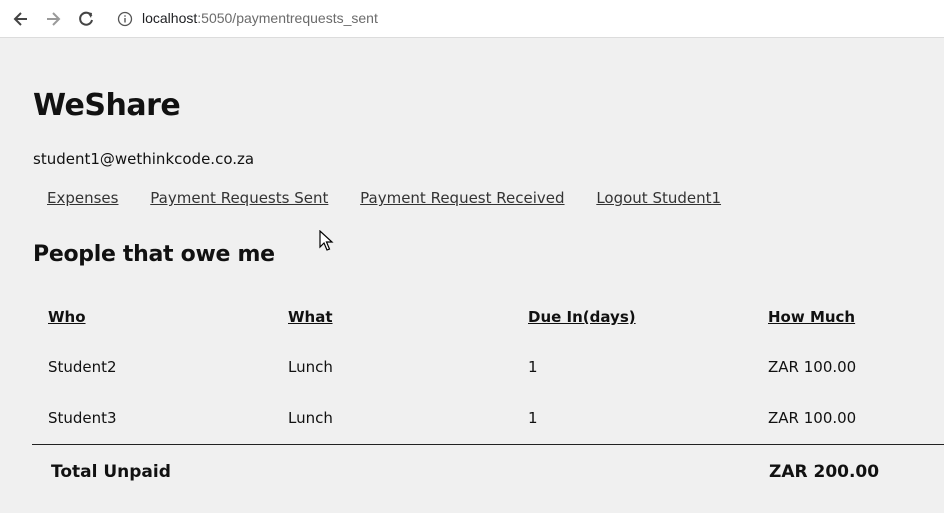 The width and height of the screenshot is (944, 513). I want to click on total-row: Total Unpaid ZAR 200.00, so click(488, 469).